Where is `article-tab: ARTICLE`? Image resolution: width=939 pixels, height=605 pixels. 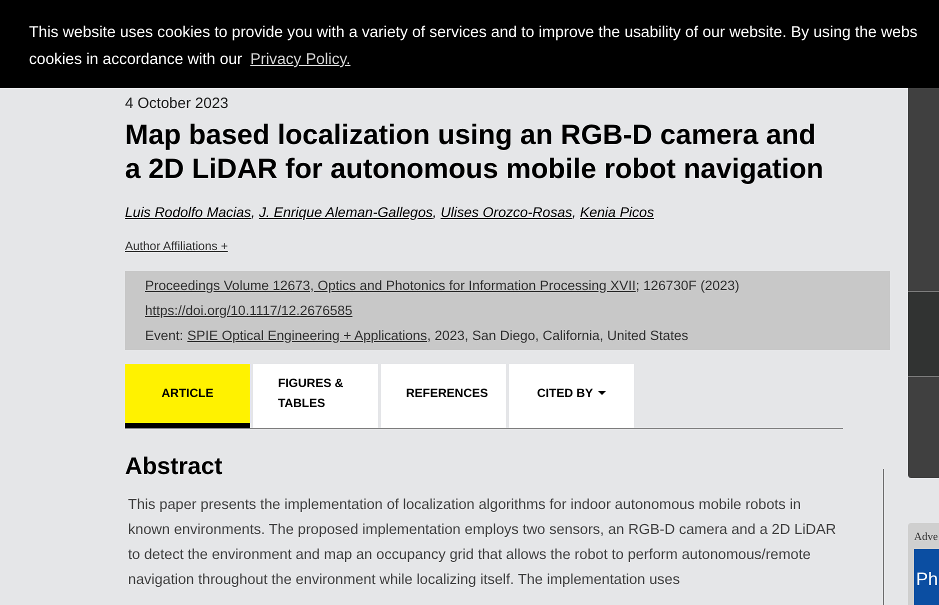 article-tab: ARTICLE is located at coordinates (187, 396).